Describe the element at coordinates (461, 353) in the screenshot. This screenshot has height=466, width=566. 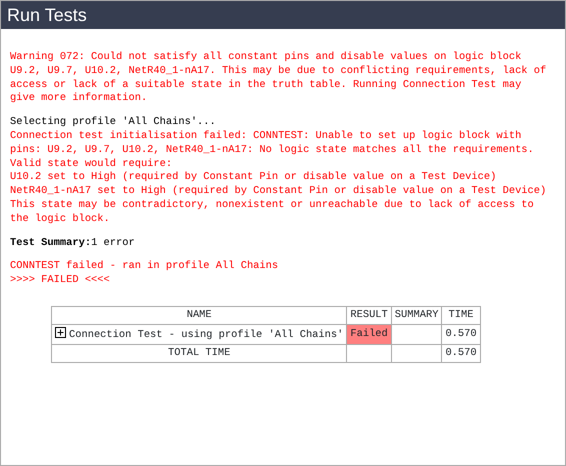
I see `total-time: 0.570` at that location.